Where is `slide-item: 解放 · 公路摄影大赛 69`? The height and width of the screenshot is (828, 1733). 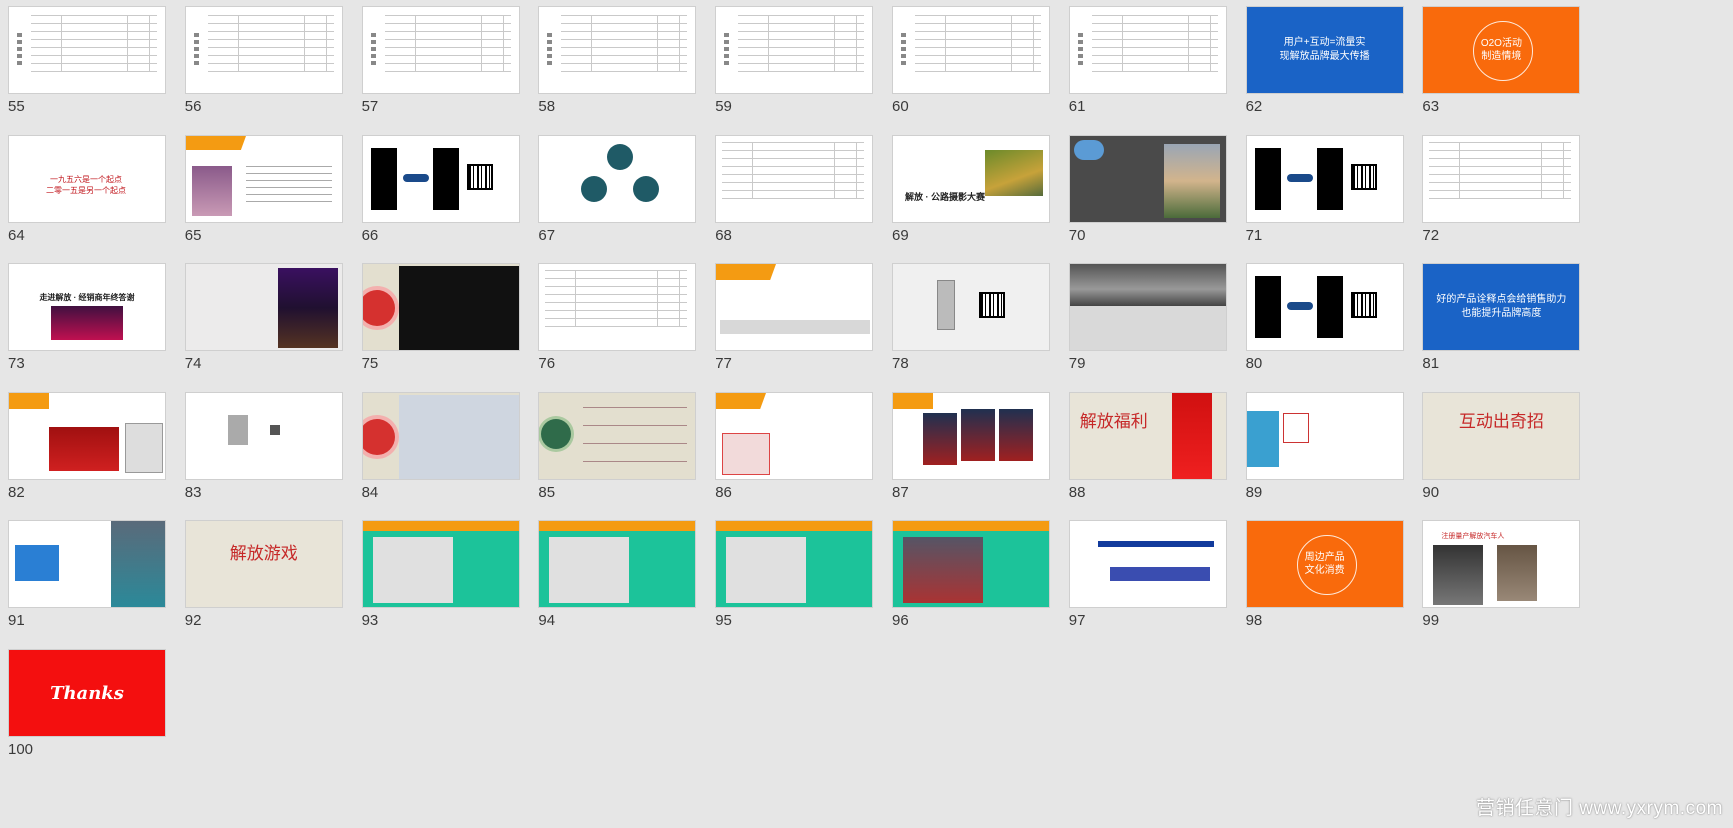
slide-item: 解放 · 公路摄影大赛 69 is located at coordinates (972, 192).